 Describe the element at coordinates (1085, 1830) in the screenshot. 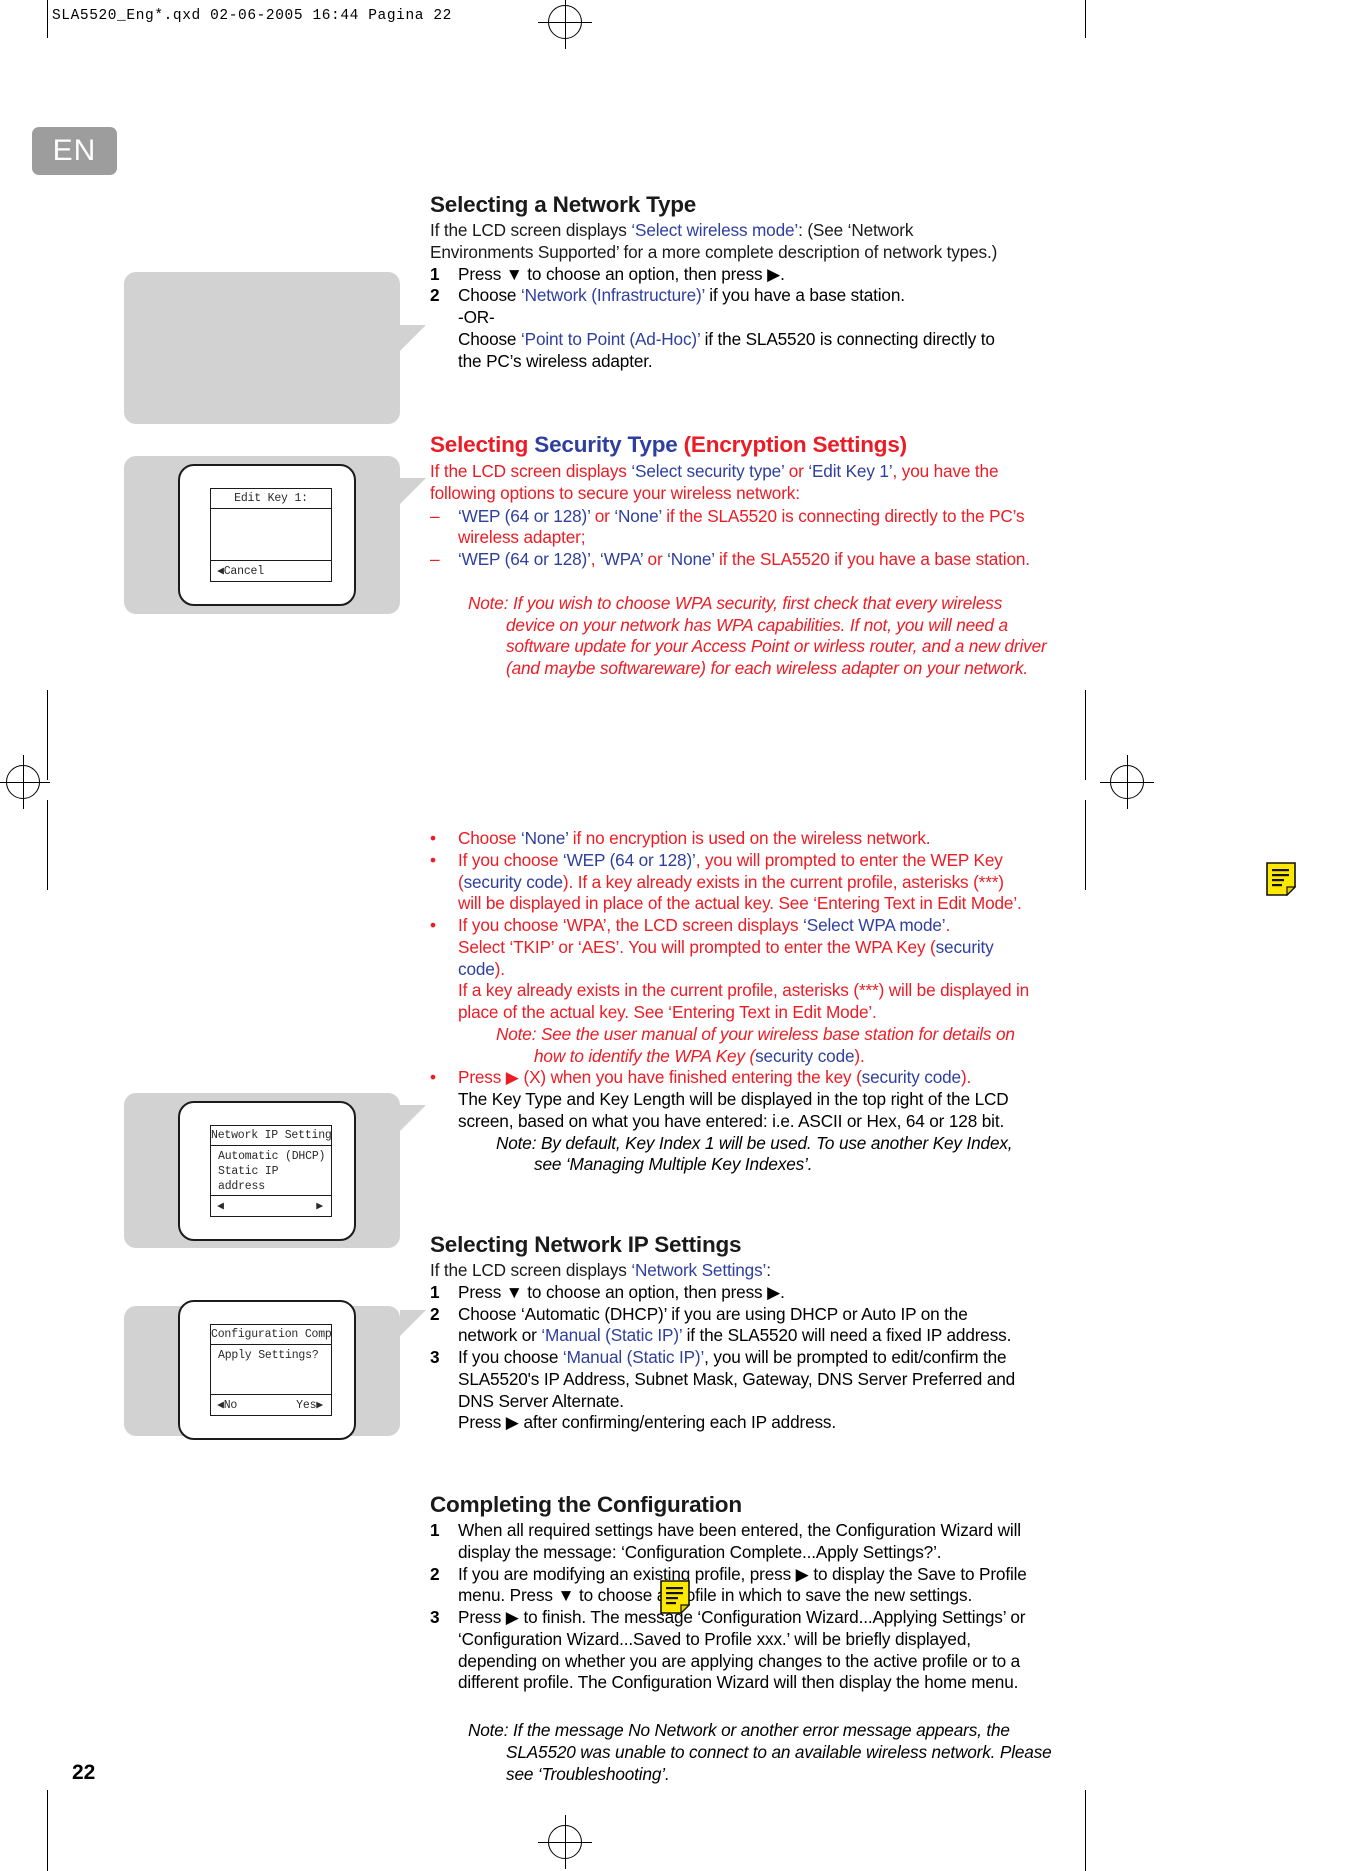

I see `crop-mark-bottom-right` at that location.